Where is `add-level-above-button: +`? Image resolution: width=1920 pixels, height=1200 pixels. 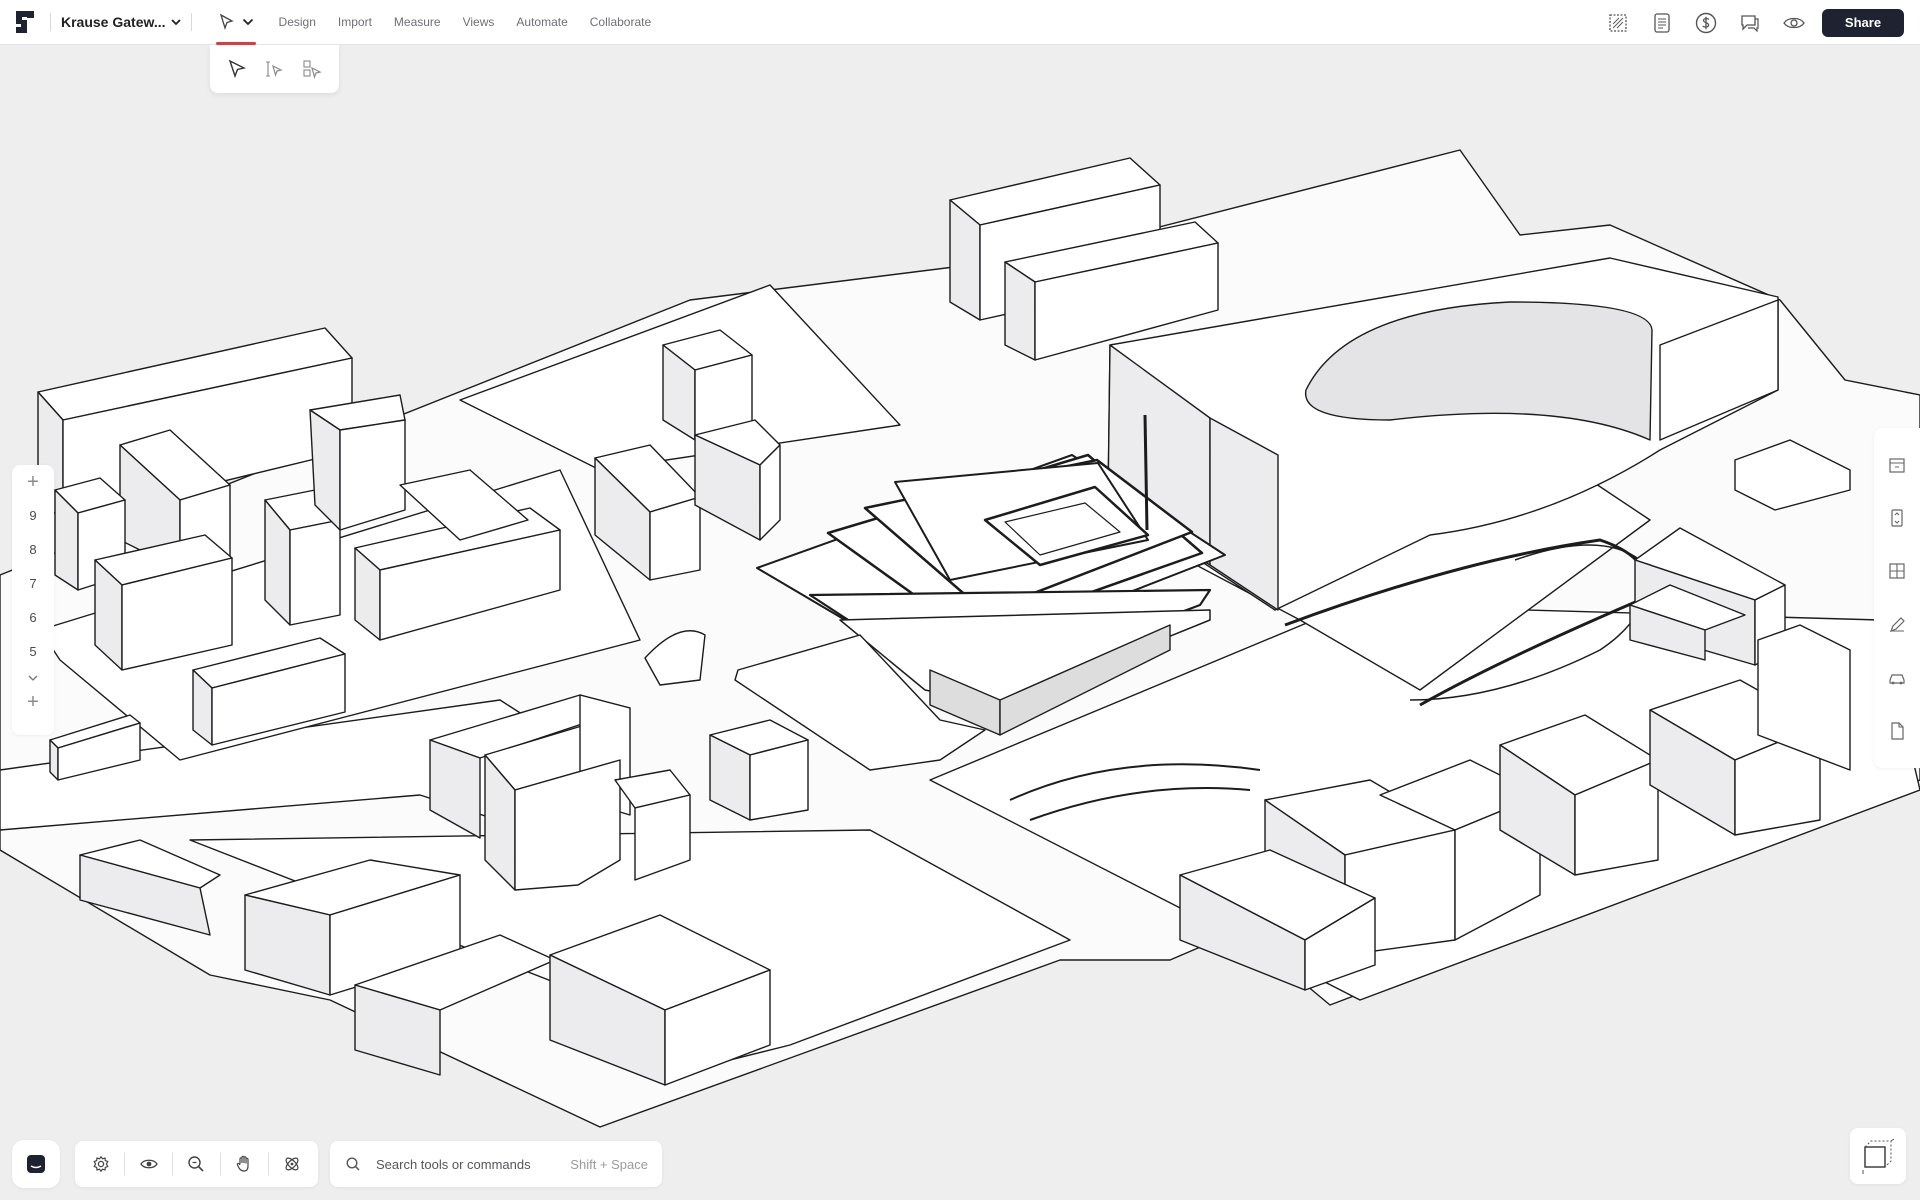
add-level-above-button: + is located at coordinates (33, 482).